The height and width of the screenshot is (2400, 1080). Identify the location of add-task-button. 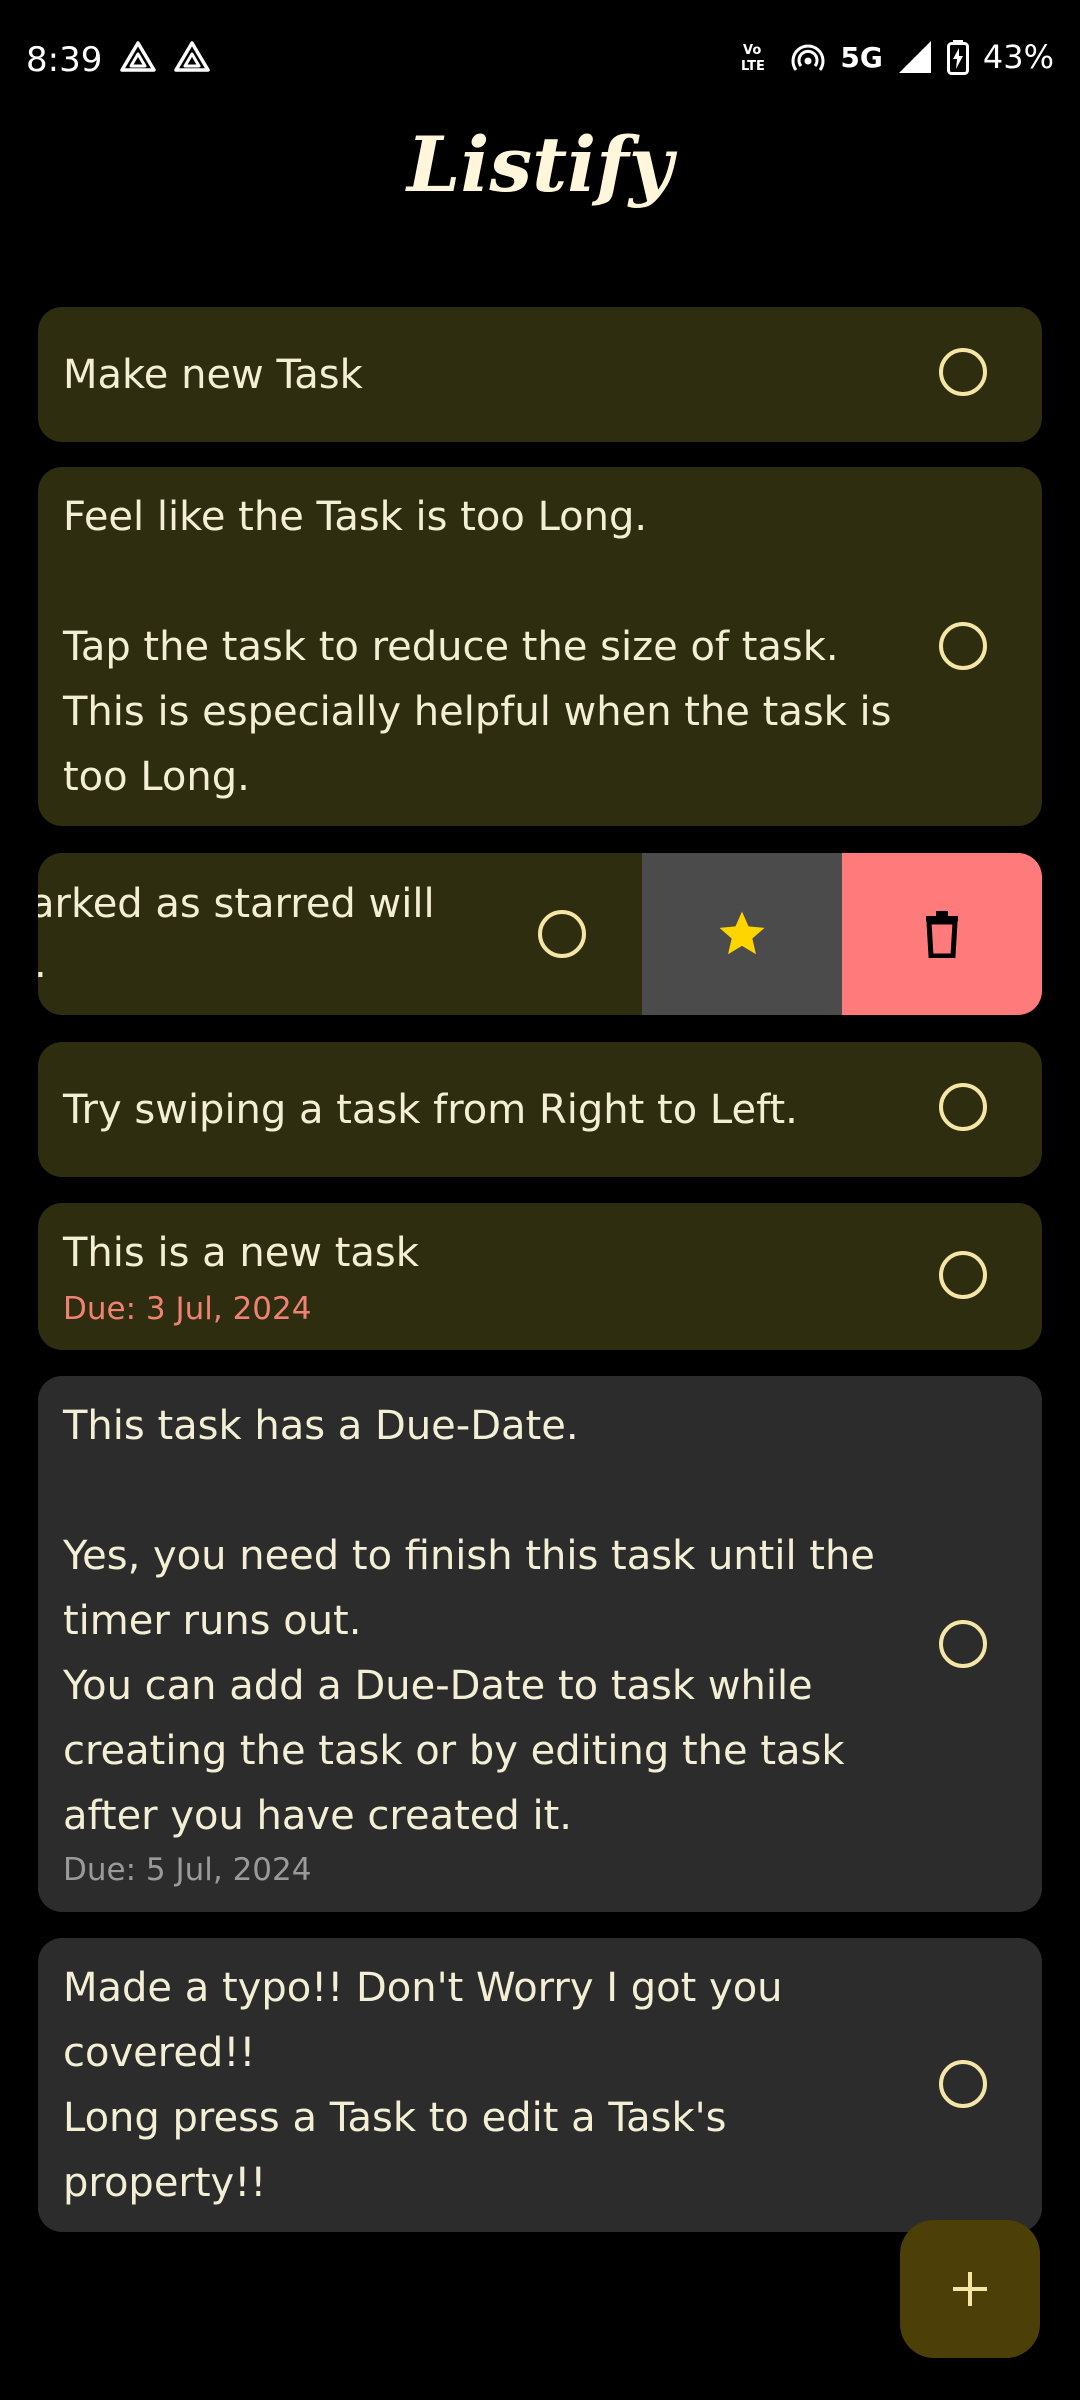
(970, 2289).